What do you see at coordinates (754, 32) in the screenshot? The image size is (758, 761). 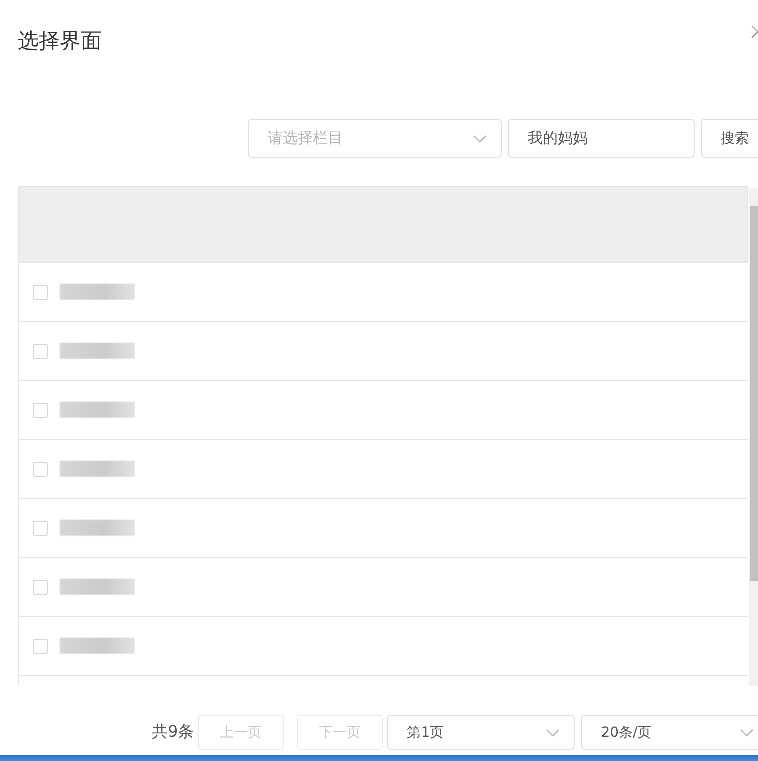 I see `close-icon` at bounding box center [754, 32].